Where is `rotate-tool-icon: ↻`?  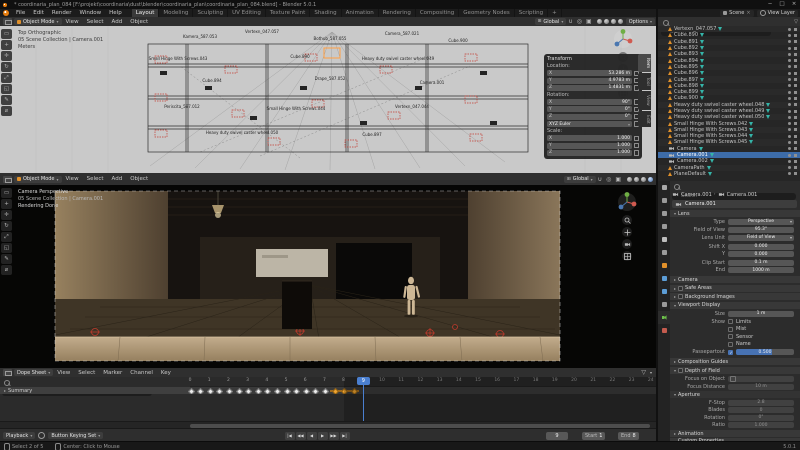 rotate-tool-icon: ↻ is located at coordinates (6, 226).